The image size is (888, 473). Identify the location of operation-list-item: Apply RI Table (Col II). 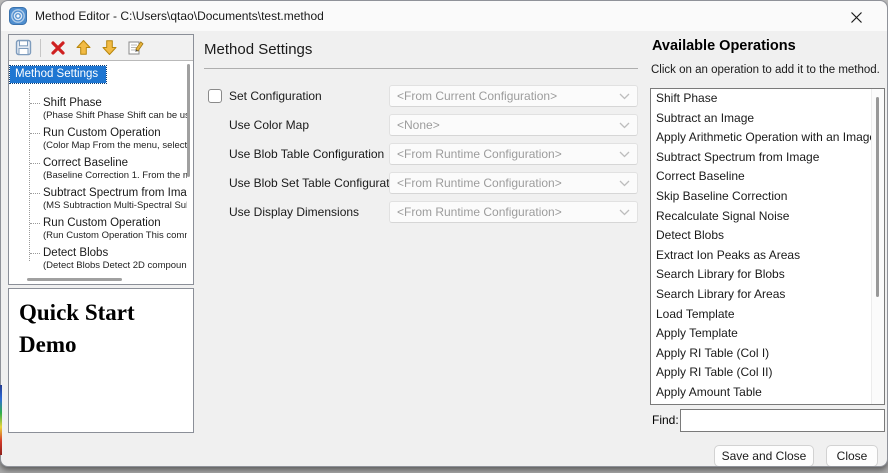
(767, 373).